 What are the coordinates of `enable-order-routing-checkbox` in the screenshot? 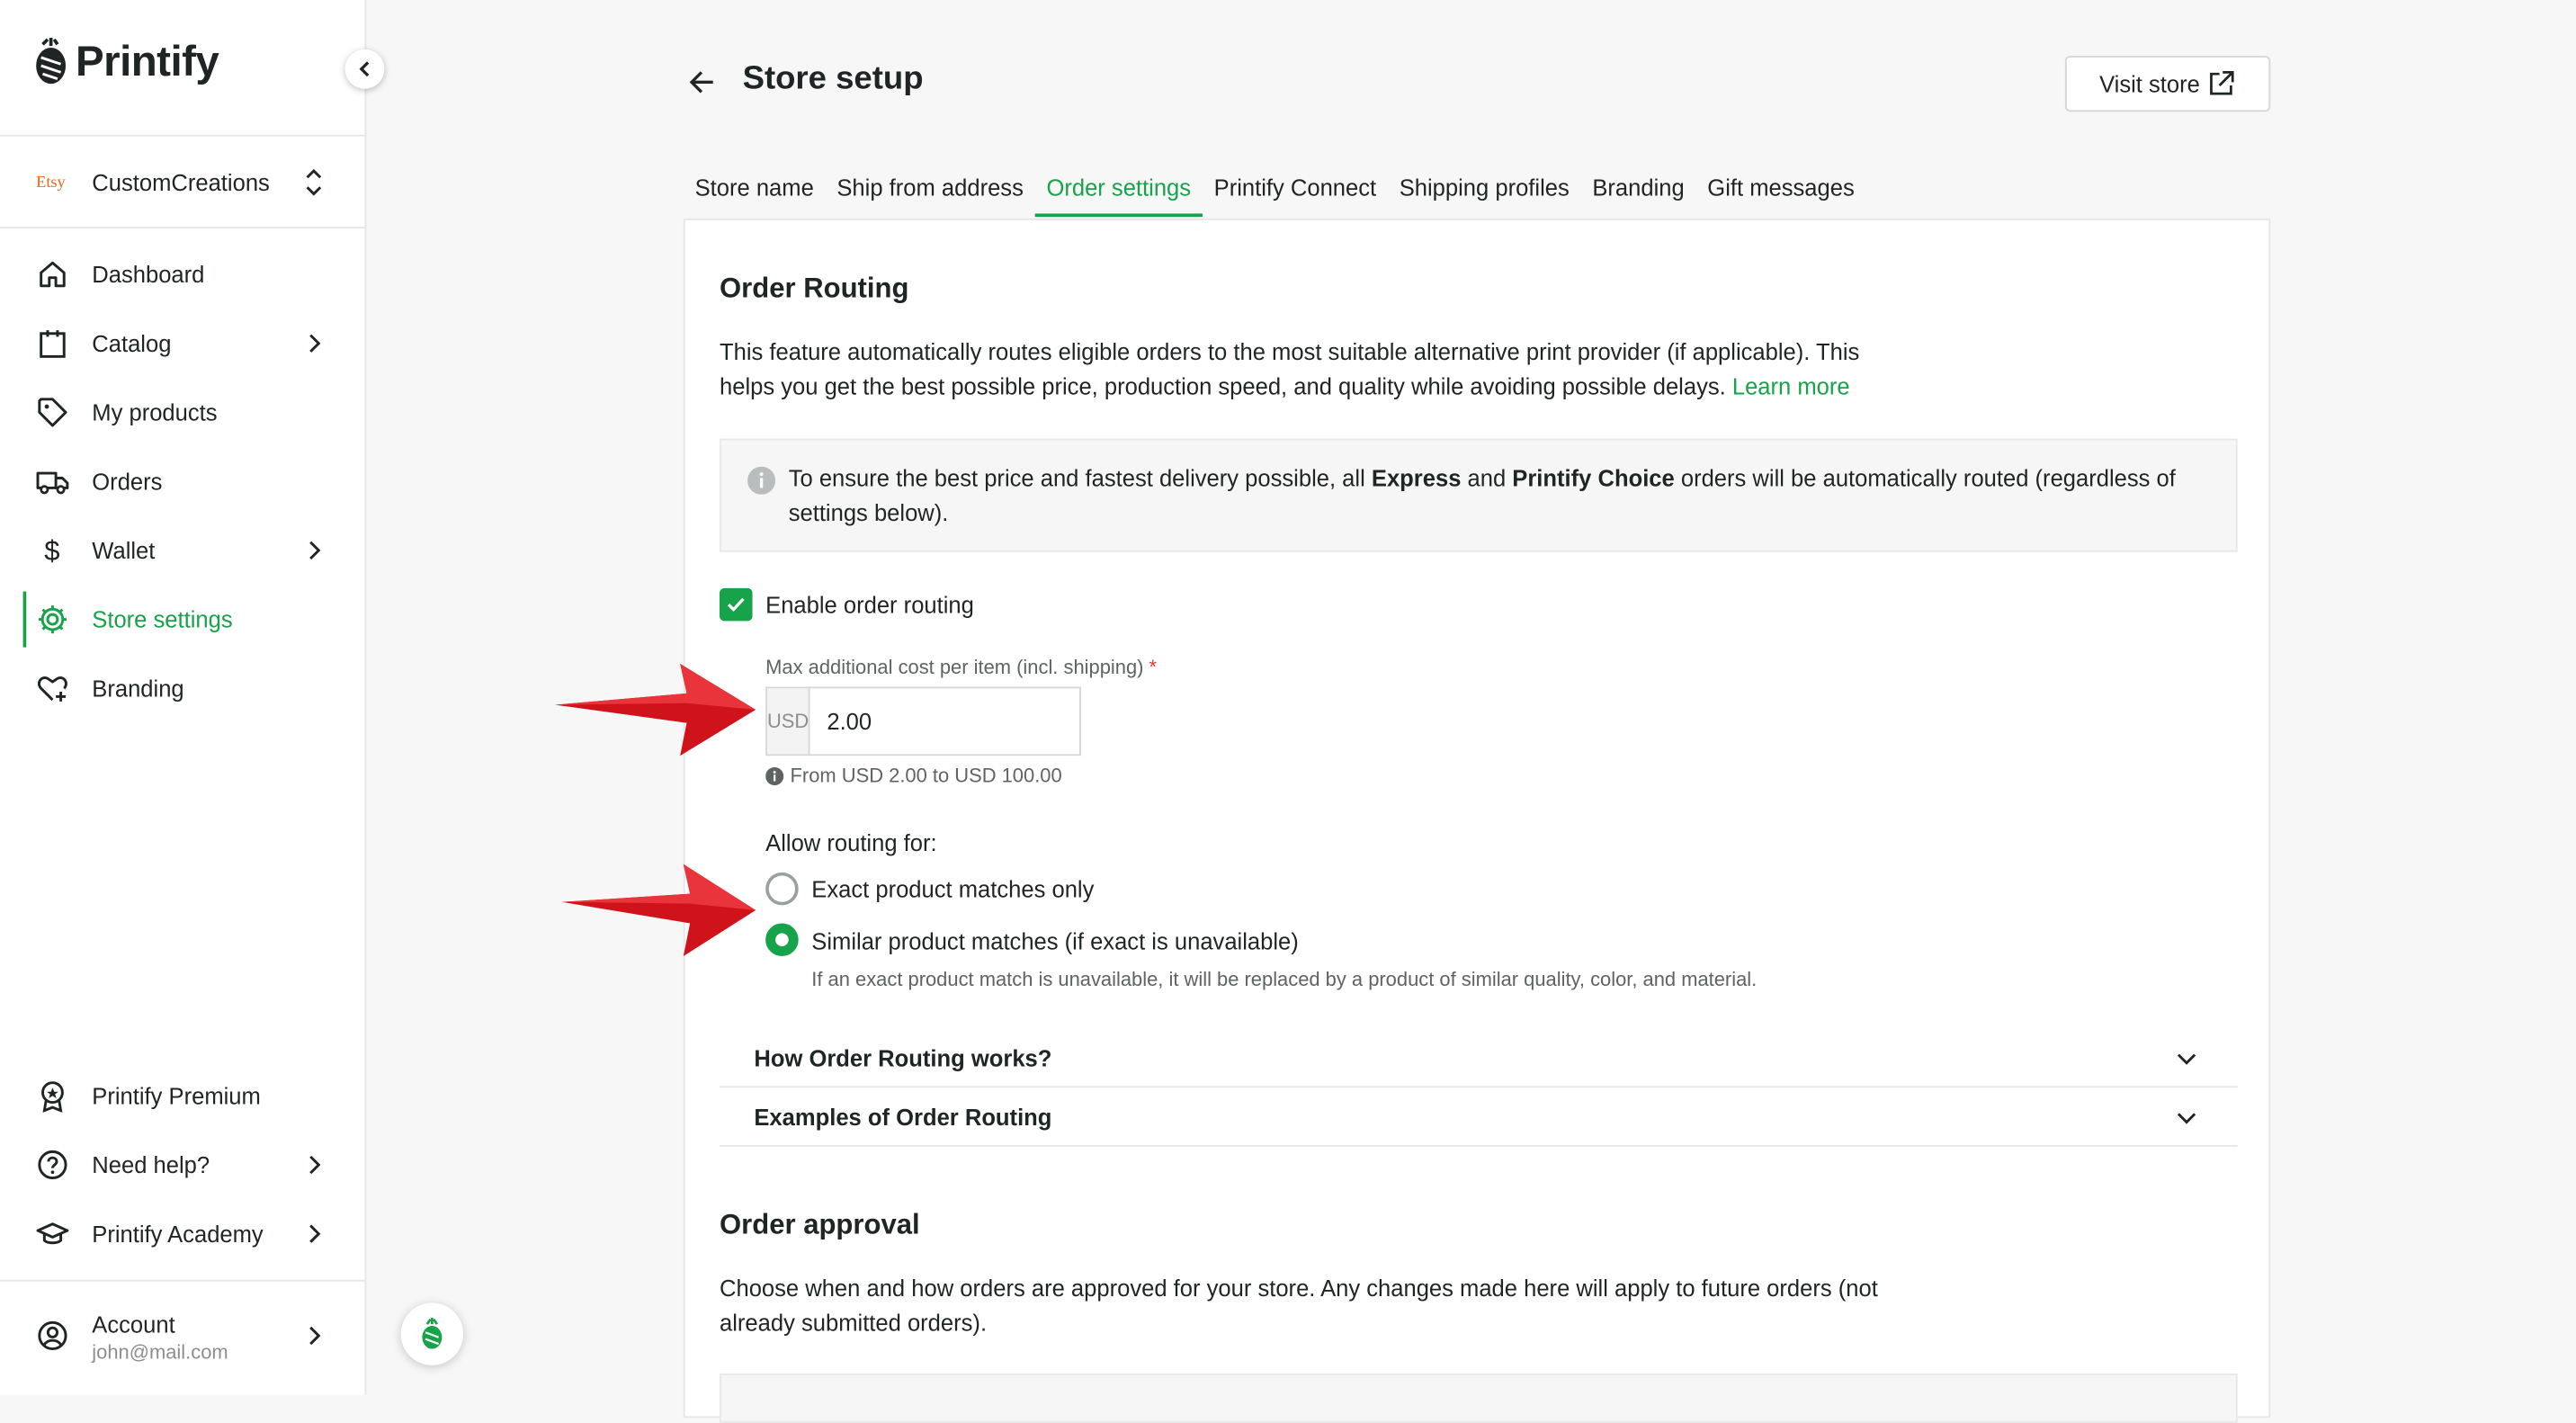 It's located at (736, 604).